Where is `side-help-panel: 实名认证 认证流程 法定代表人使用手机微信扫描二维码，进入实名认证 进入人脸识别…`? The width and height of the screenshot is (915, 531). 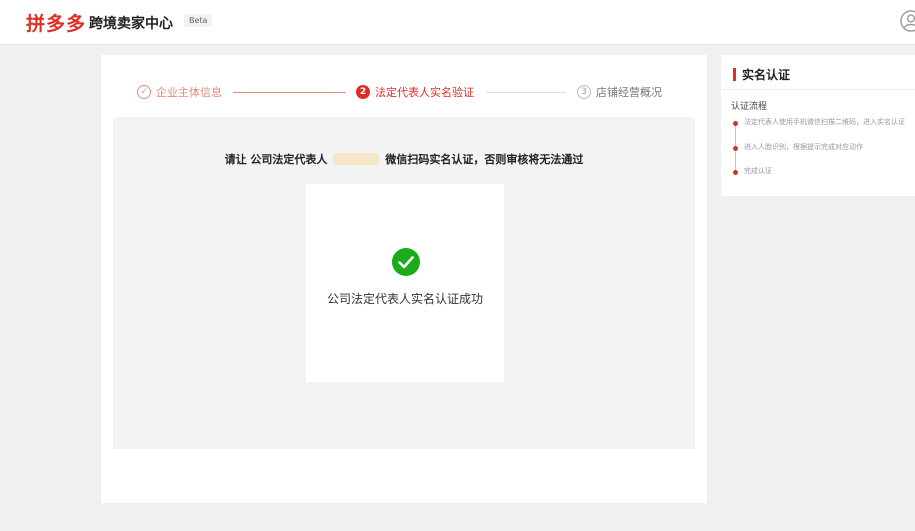 side-help-panel: 实名认证 认证流程 法定代表人使用手机微信扫描二维码，进入实名认证 进入人脸识别… is located at coordinates (818, 125).